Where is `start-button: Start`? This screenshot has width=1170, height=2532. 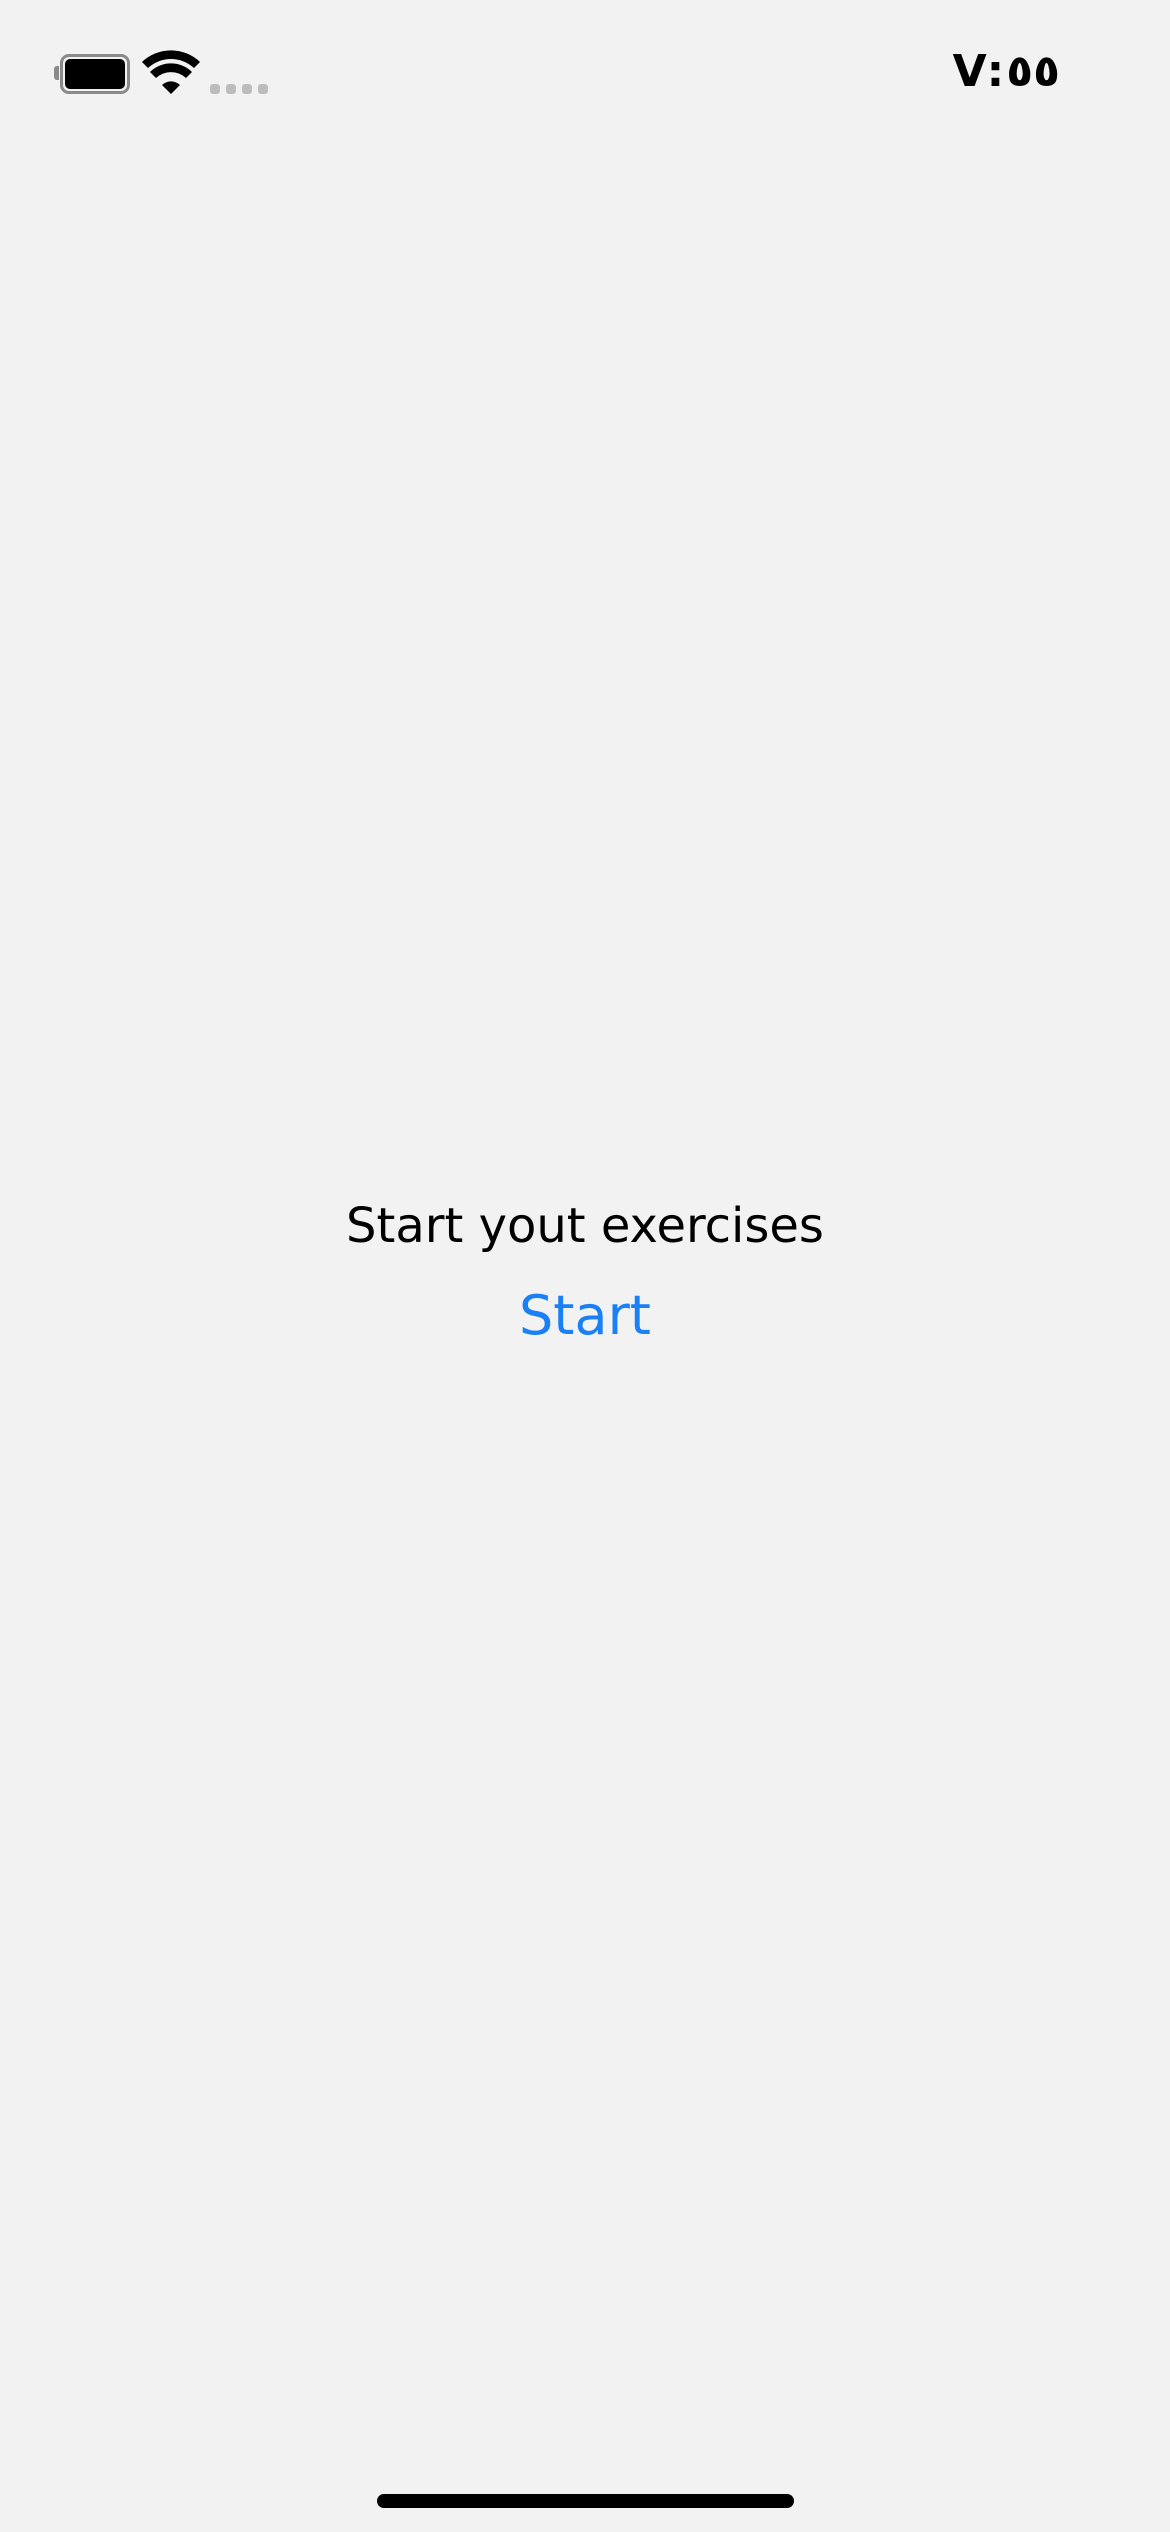
start-button: Start is located at coordinates (585, 1316).